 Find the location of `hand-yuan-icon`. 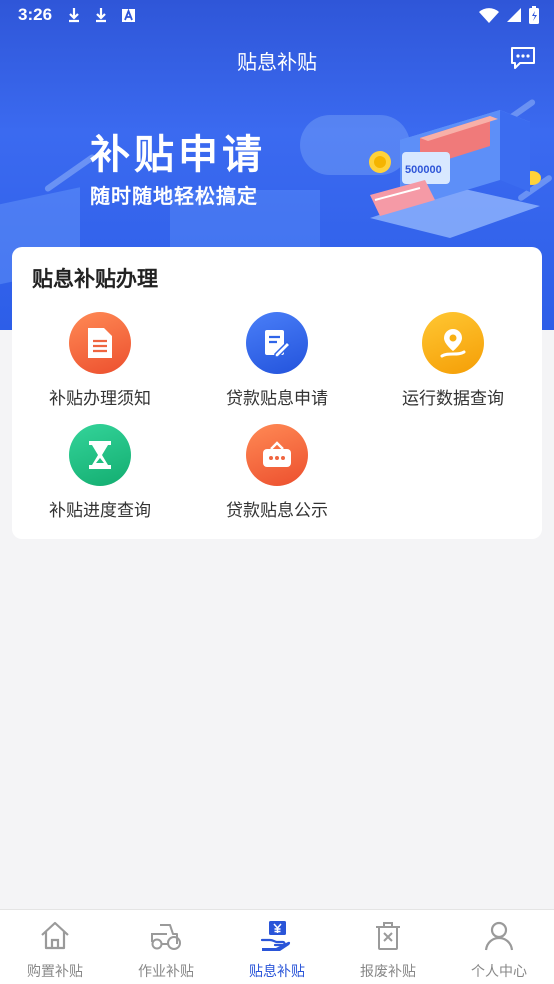

hand-yuan-icon is located at coordinates (275, 936).